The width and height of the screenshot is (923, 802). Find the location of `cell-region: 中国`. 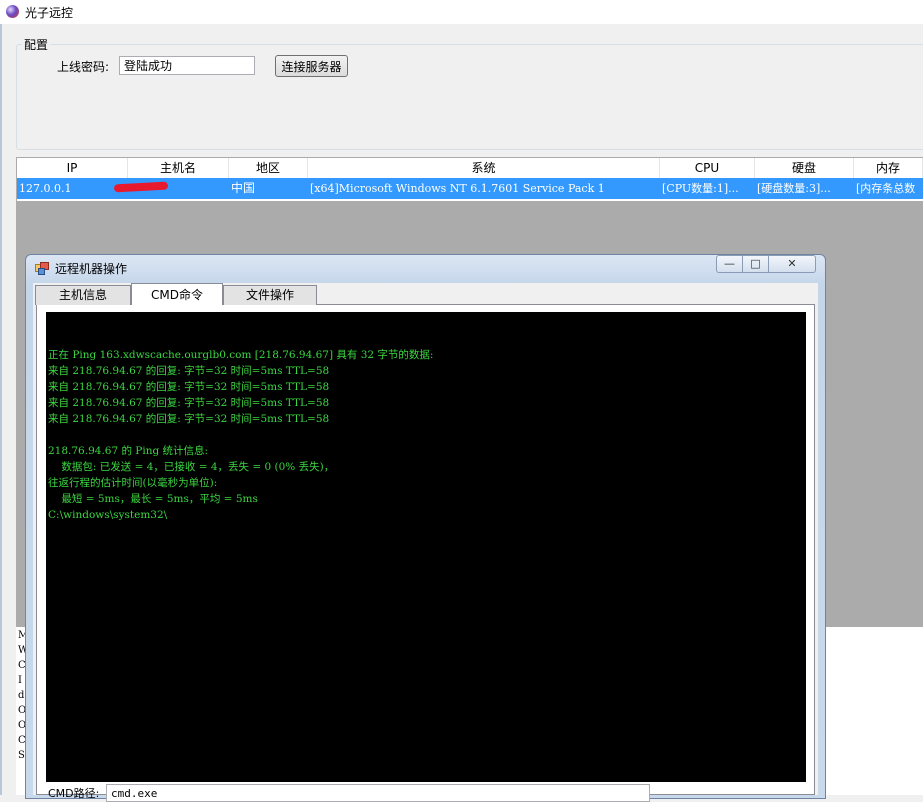

cell-region: 中国 is located at coordinates (243, 188).